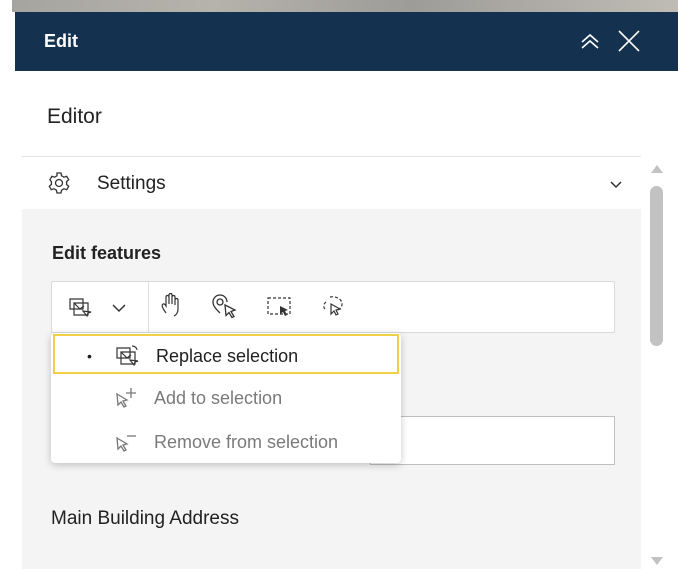 The height and width of the screenshot is (569, 678). What do you see at coordinates (61, 41) in the screenshot?
I see `panel-header-title: Edit` at bounding box center [61, 41].